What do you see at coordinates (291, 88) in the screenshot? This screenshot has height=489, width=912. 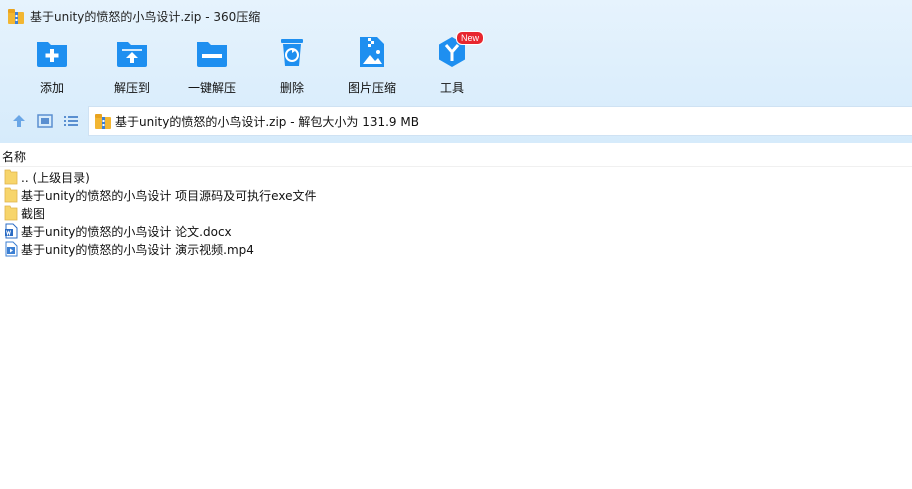 I see `delete-label: 删除` at bounding box center [291, 88].